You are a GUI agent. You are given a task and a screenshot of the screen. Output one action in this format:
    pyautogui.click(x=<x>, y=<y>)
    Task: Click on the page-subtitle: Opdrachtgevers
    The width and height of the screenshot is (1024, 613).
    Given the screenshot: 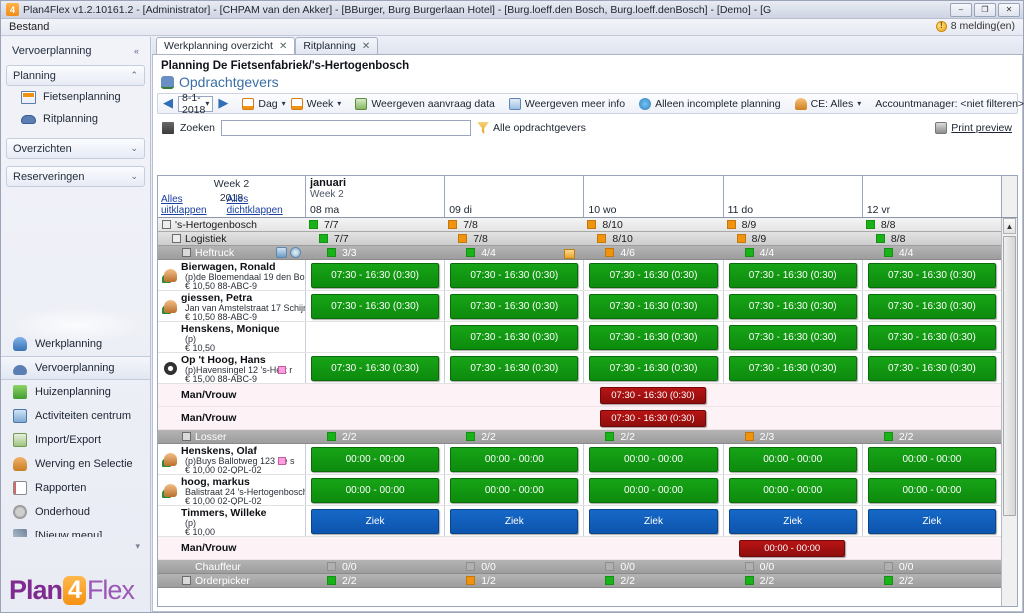 What is the action you would take?
    pyautogui.click(x=587, y=82)
    